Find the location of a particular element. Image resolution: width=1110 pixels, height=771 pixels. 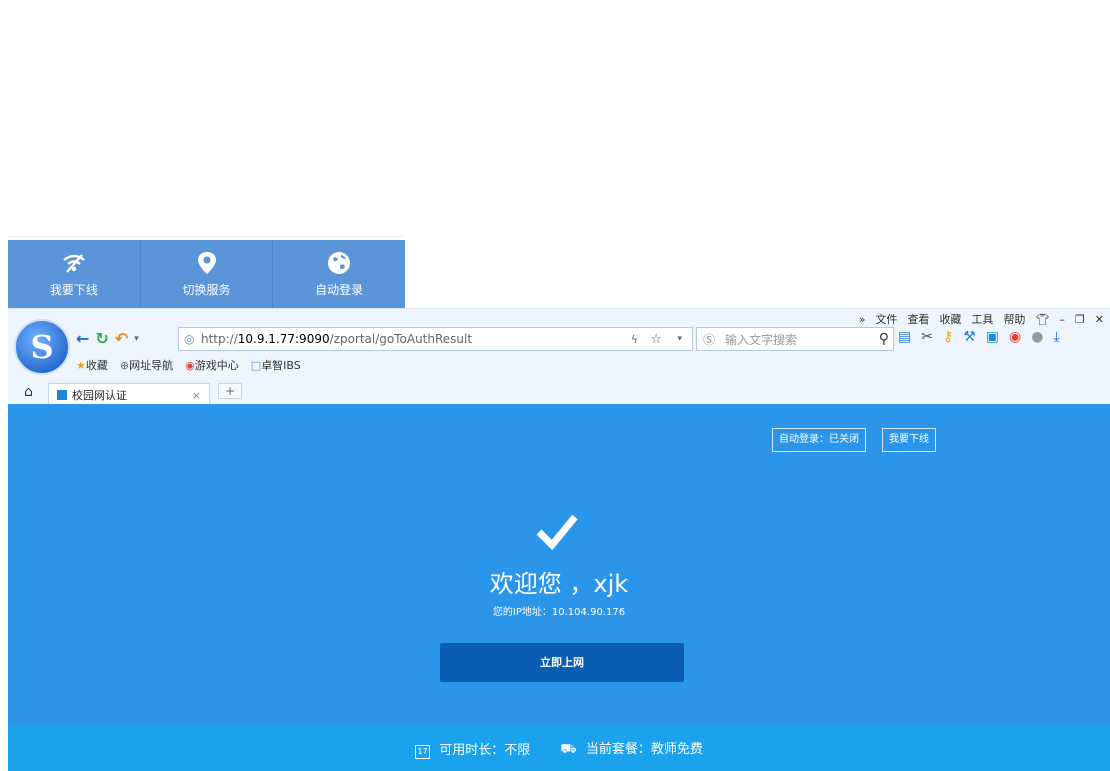

url-host: 10.9.1.77:9090 is located at coordinates (283, 339).